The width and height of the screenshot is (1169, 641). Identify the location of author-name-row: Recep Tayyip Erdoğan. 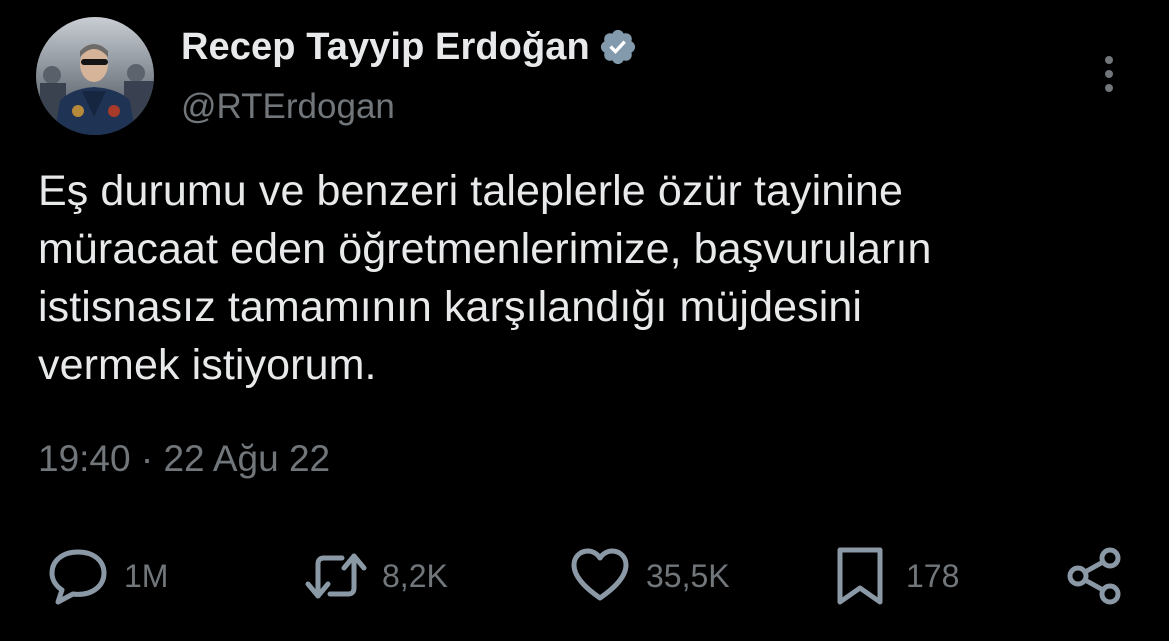
(409, 47).